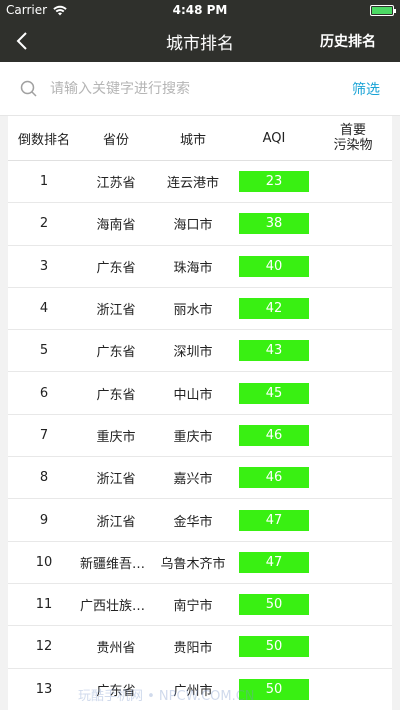  What do you see at coordinates (353, 138) in the screenshot?
I see `header-pollutant: 首要 污染物` at bounding box center [353, 138].